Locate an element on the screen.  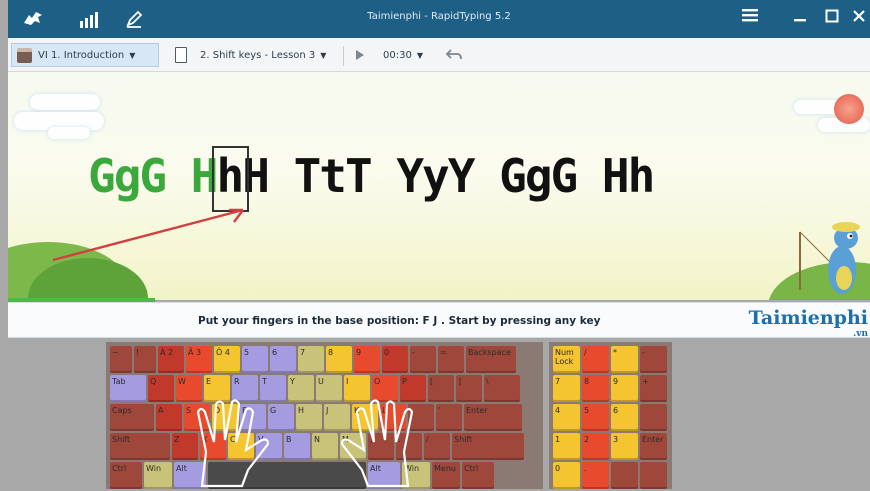
numpad-key-3: 3 is located at coordinates (624, 446).